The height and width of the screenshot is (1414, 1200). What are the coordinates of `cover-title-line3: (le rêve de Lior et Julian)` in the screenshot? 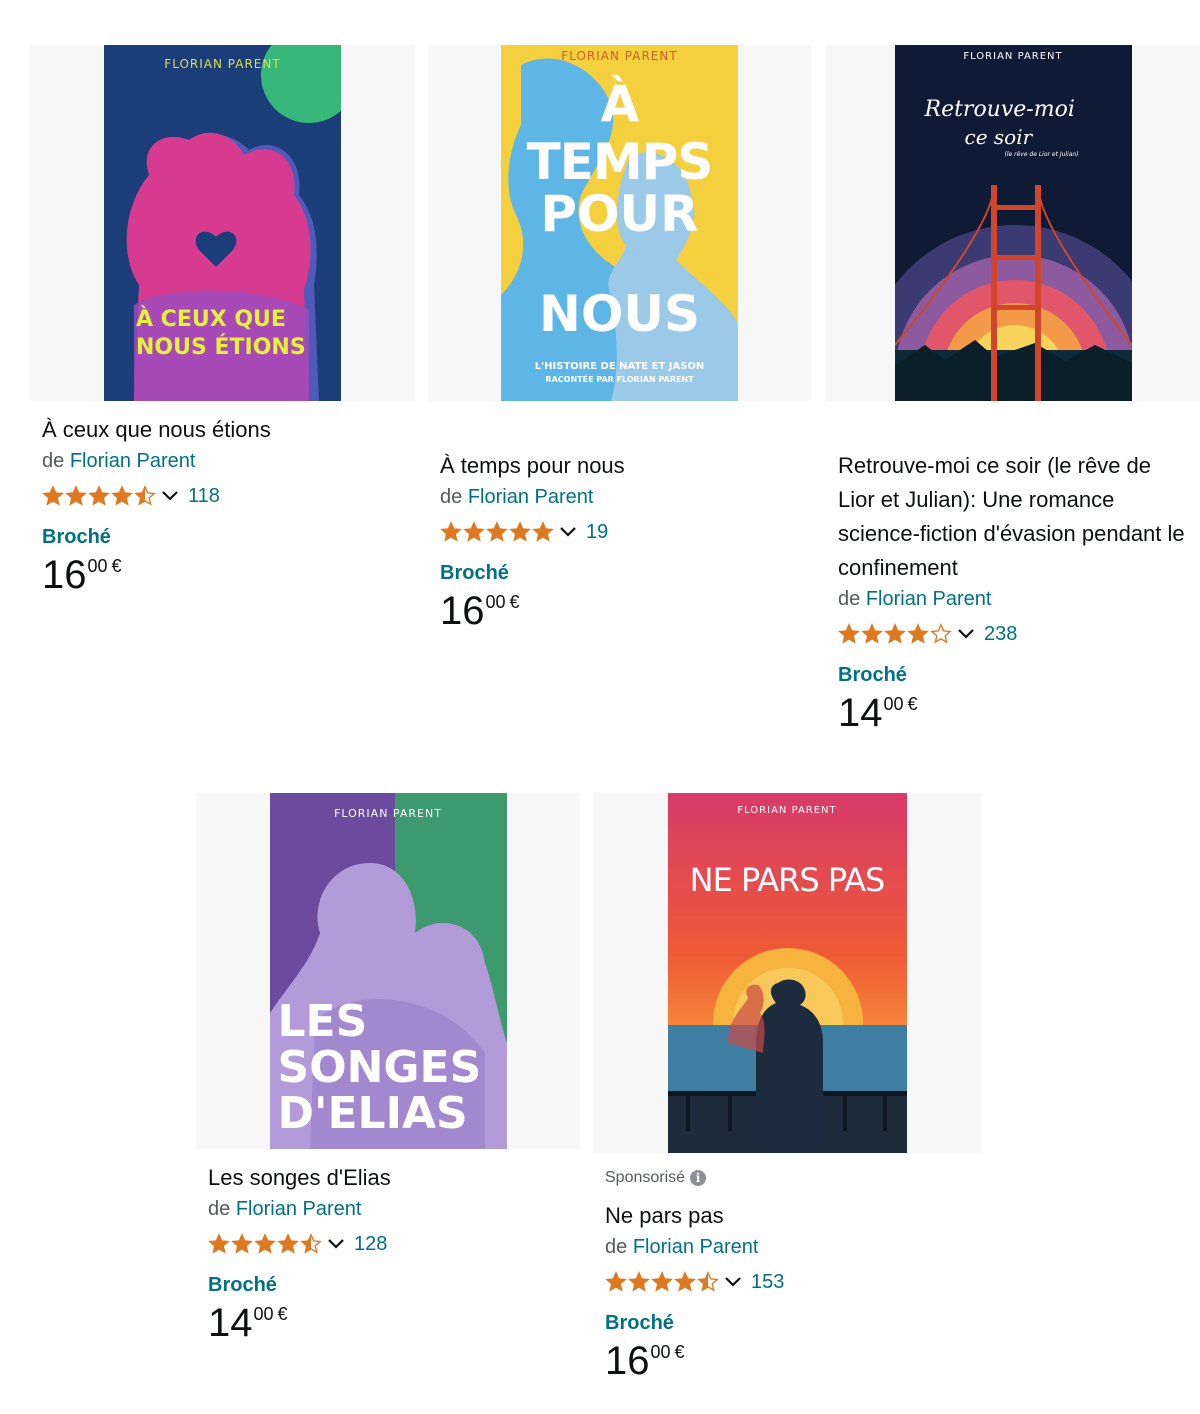 It's located at (1041, 154).